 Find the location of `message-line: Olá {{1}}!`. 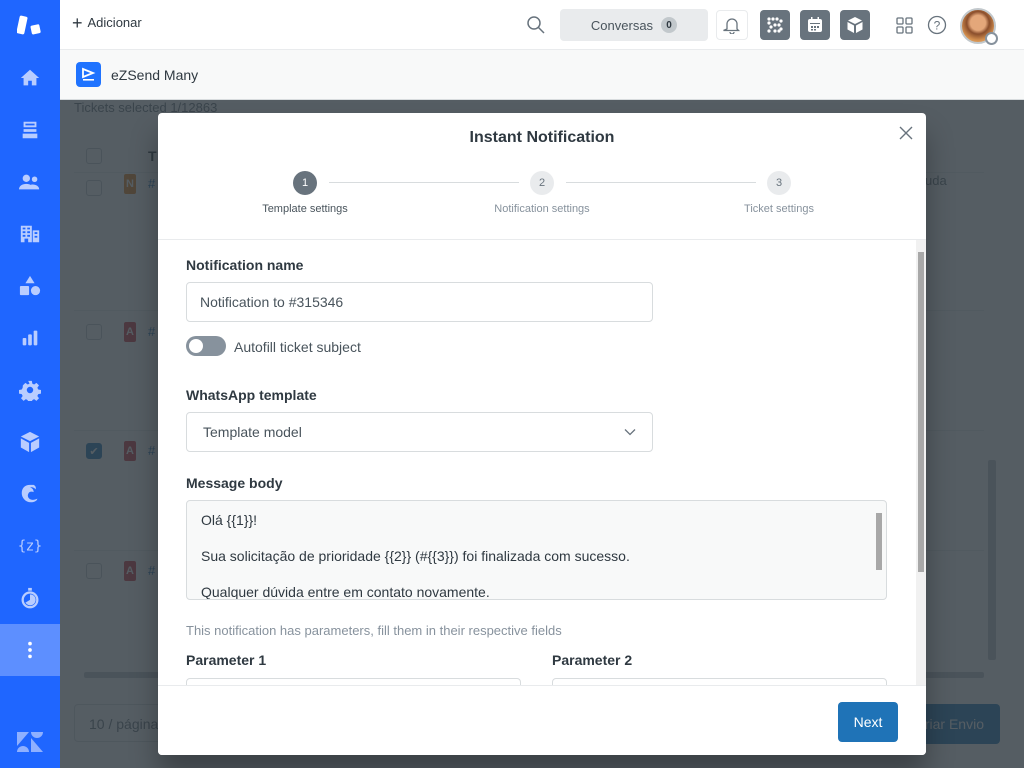

message-line: Olá {{1}}! is located at coordinates (229, 520).